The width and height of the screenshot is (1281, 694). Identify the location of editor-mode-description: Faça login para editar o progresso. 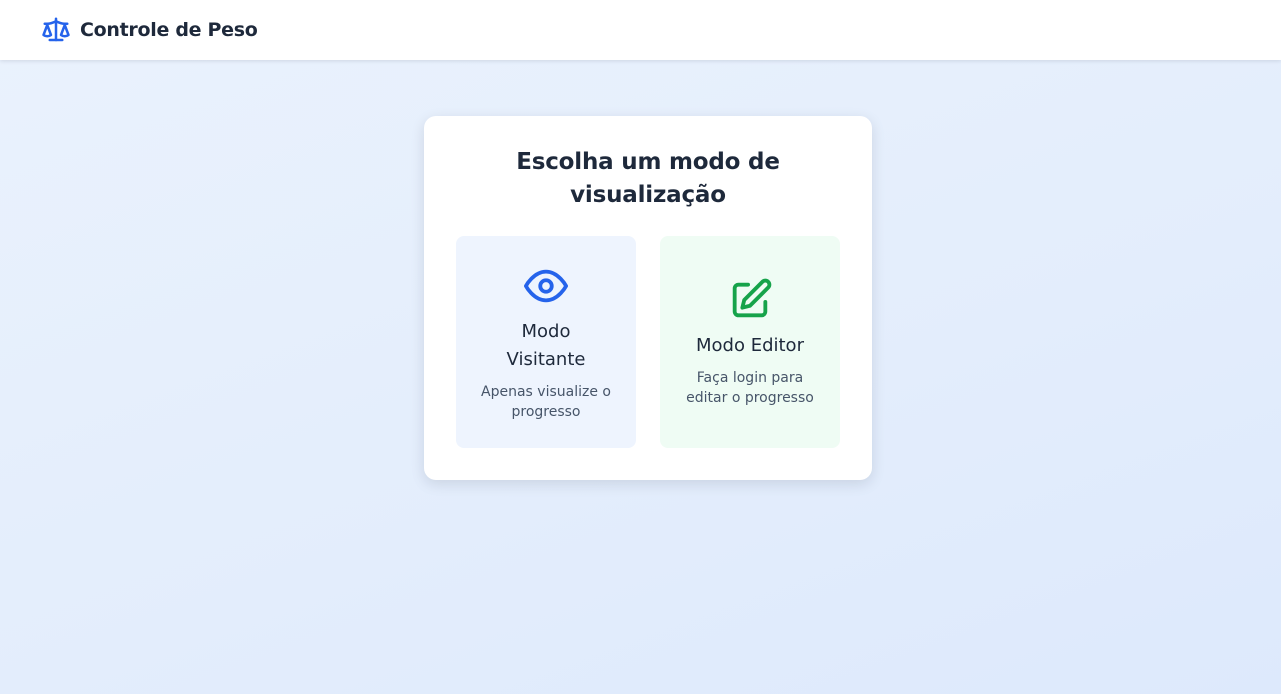
(750, 388).